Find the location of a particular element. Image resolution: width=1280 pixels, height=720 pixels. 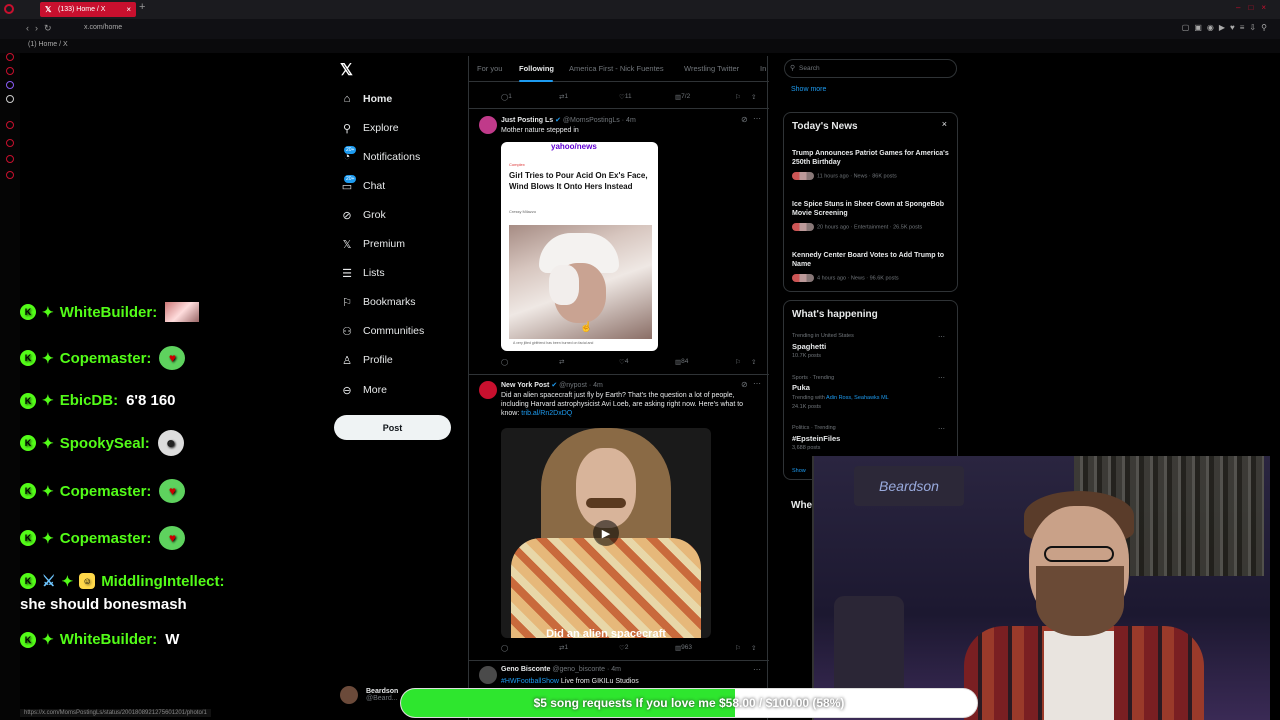

search-input: ⚲ Search is located at coordinates (870, 68).